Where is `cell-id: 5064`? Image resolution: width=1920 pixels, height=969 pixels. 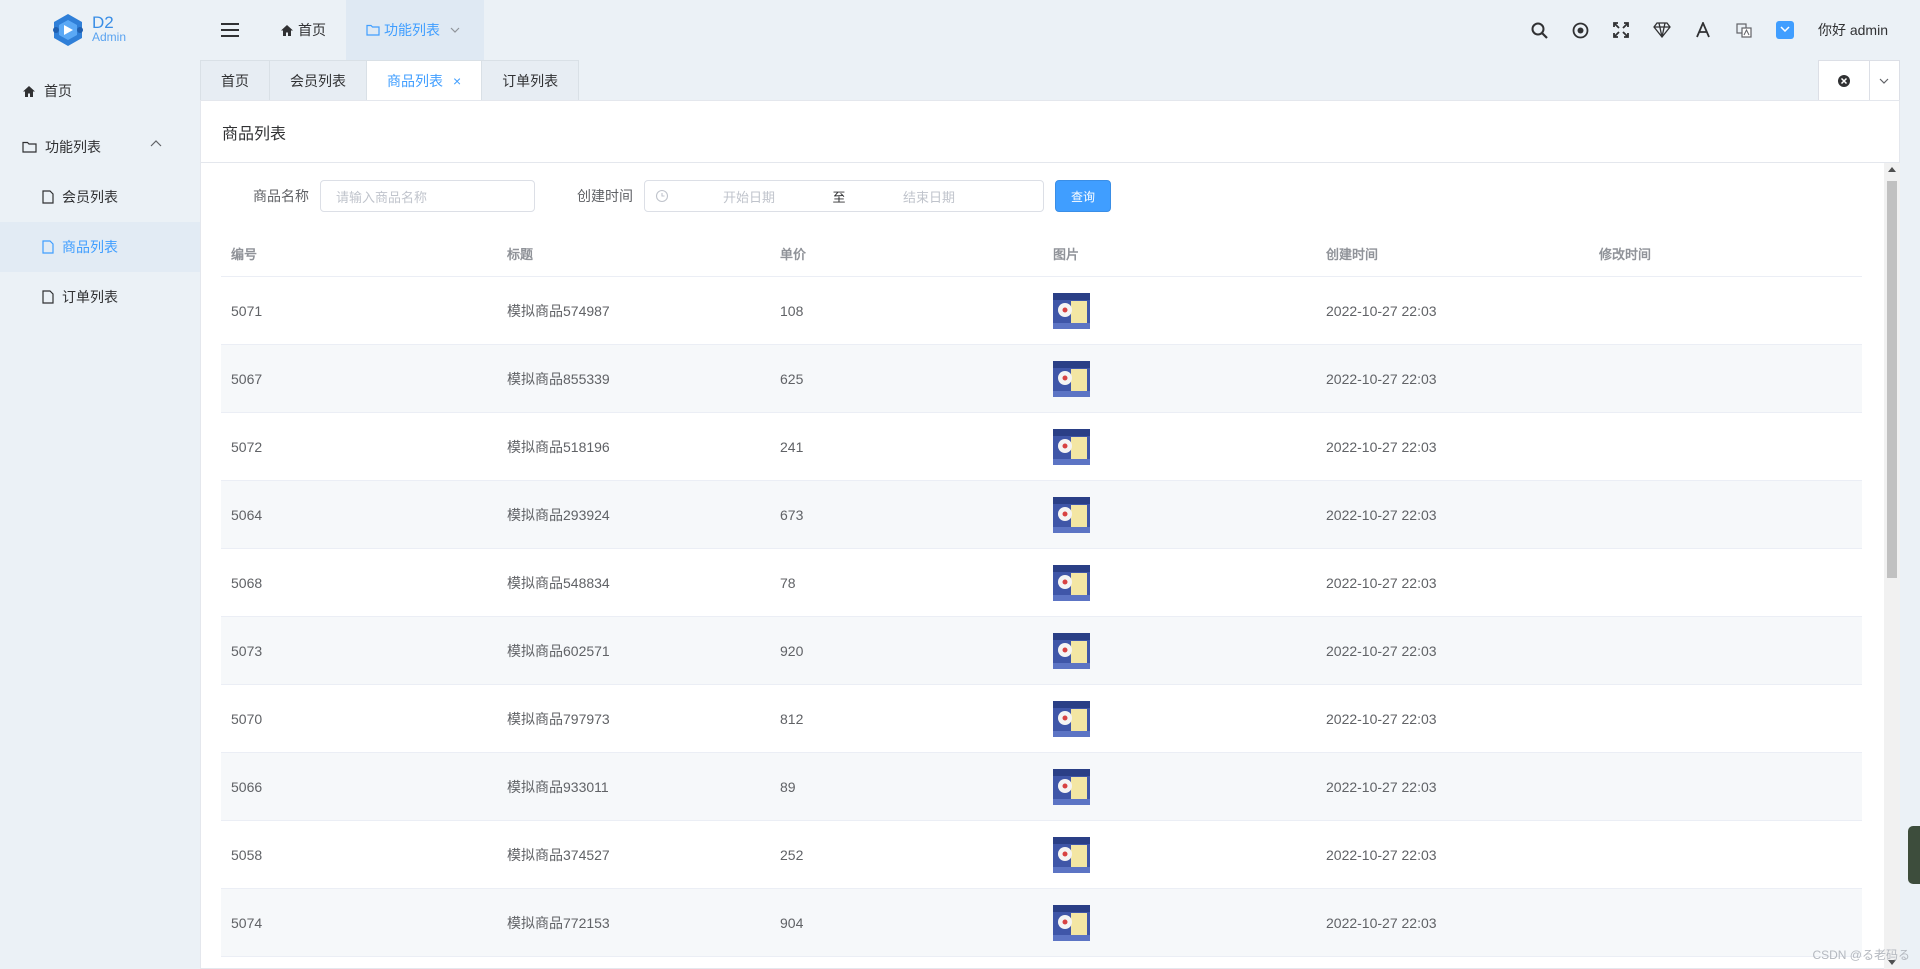 cell-id: 5064 is located at coordinates (247, 514).